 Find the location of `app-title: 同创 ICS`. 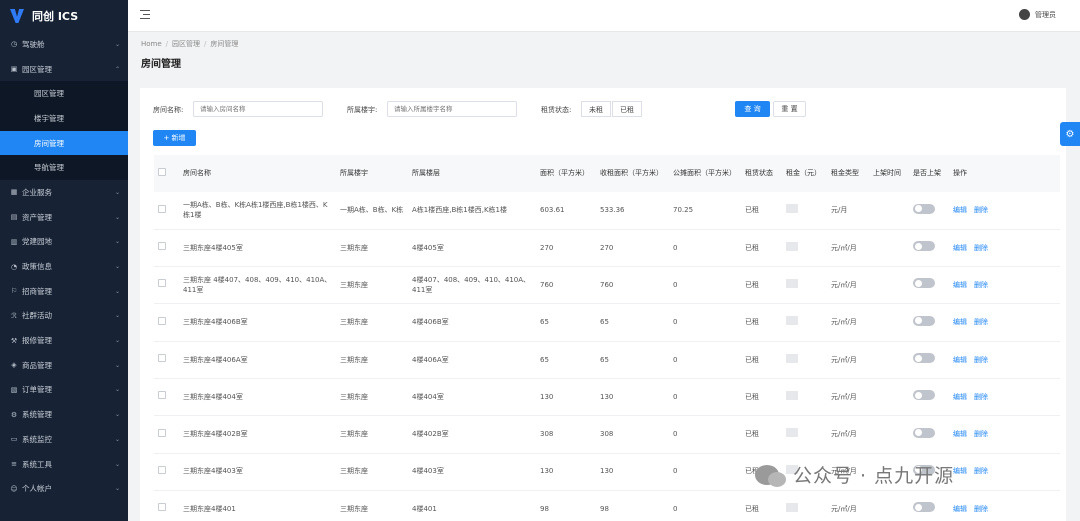

app-title: 同创 ICS is located at coordinates (55, 16).